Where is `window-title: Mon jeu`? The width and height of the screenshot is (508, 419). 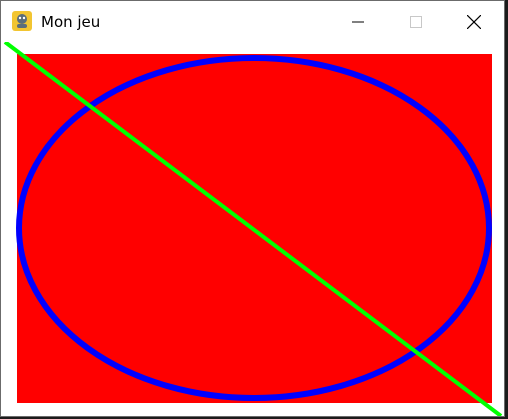 window-title: Mon jeu is located at coordinates (71, 22).